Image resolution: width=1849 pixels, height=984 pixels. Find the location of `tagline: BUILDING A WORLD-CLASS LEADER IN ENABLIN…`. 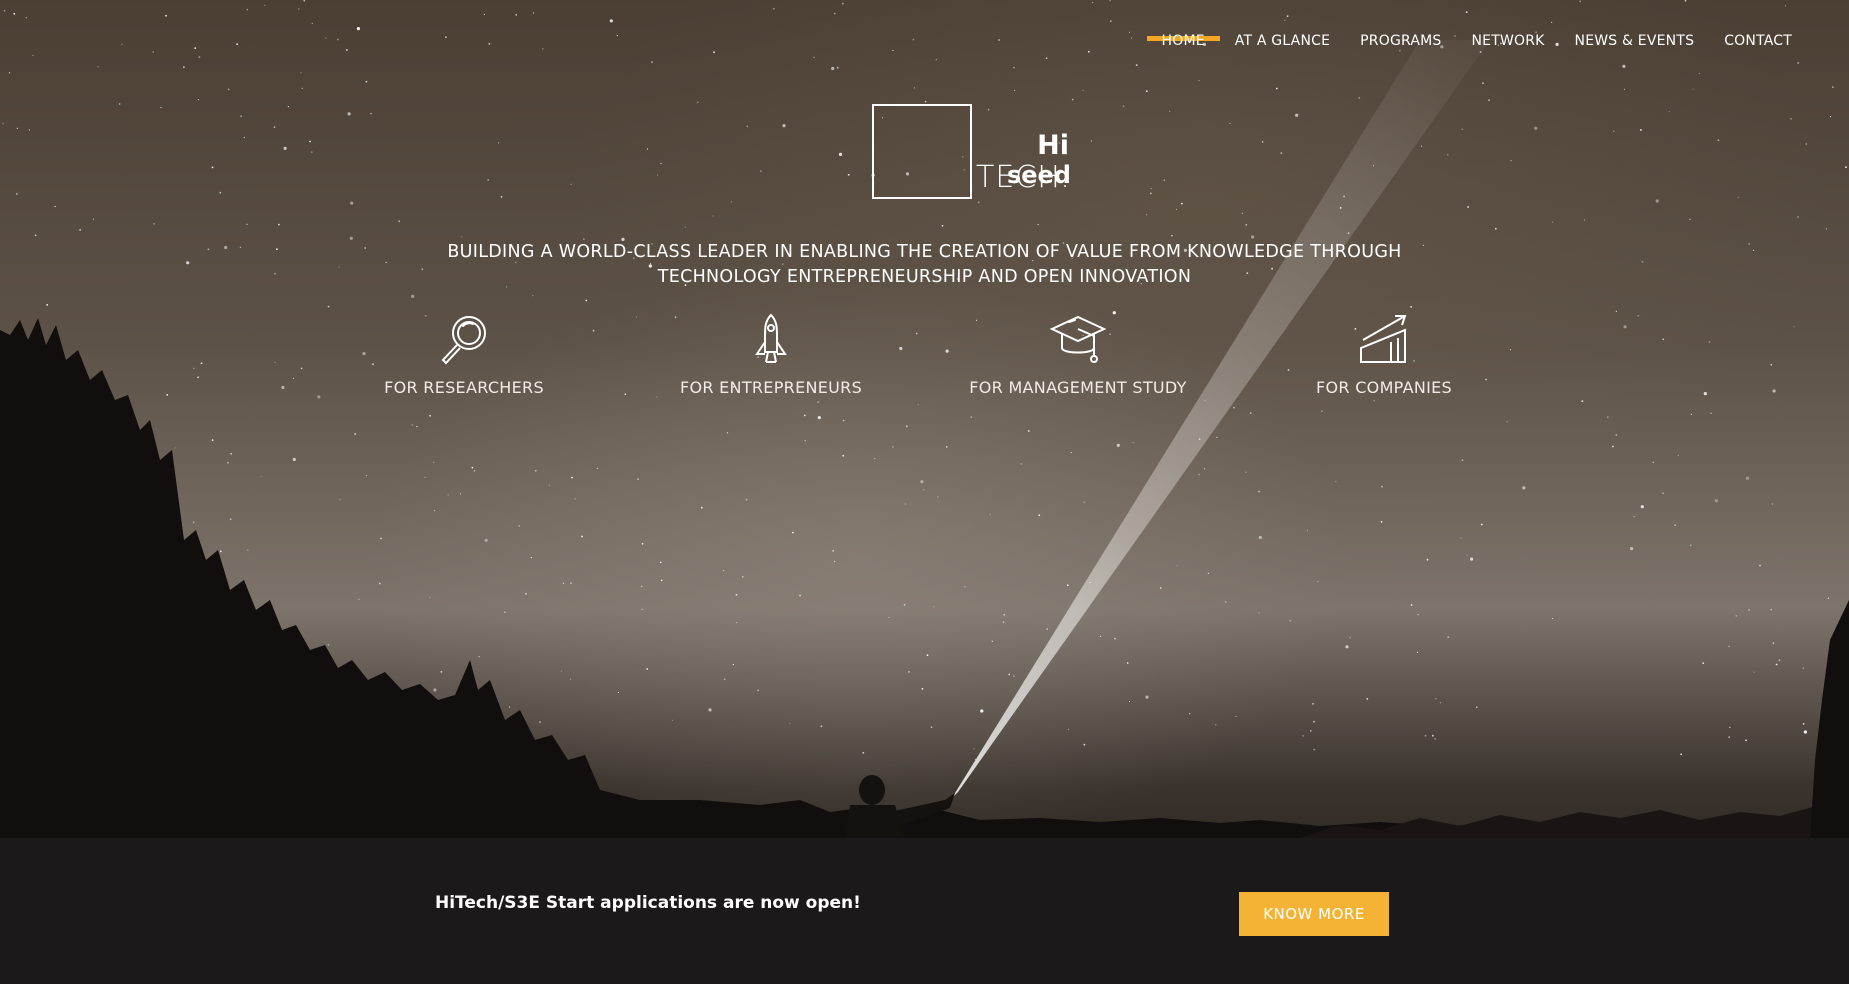

tagline: BUILDING A WORLD-CLASS LEADER IN ENABLIN… is located at coordinates (924, 265).